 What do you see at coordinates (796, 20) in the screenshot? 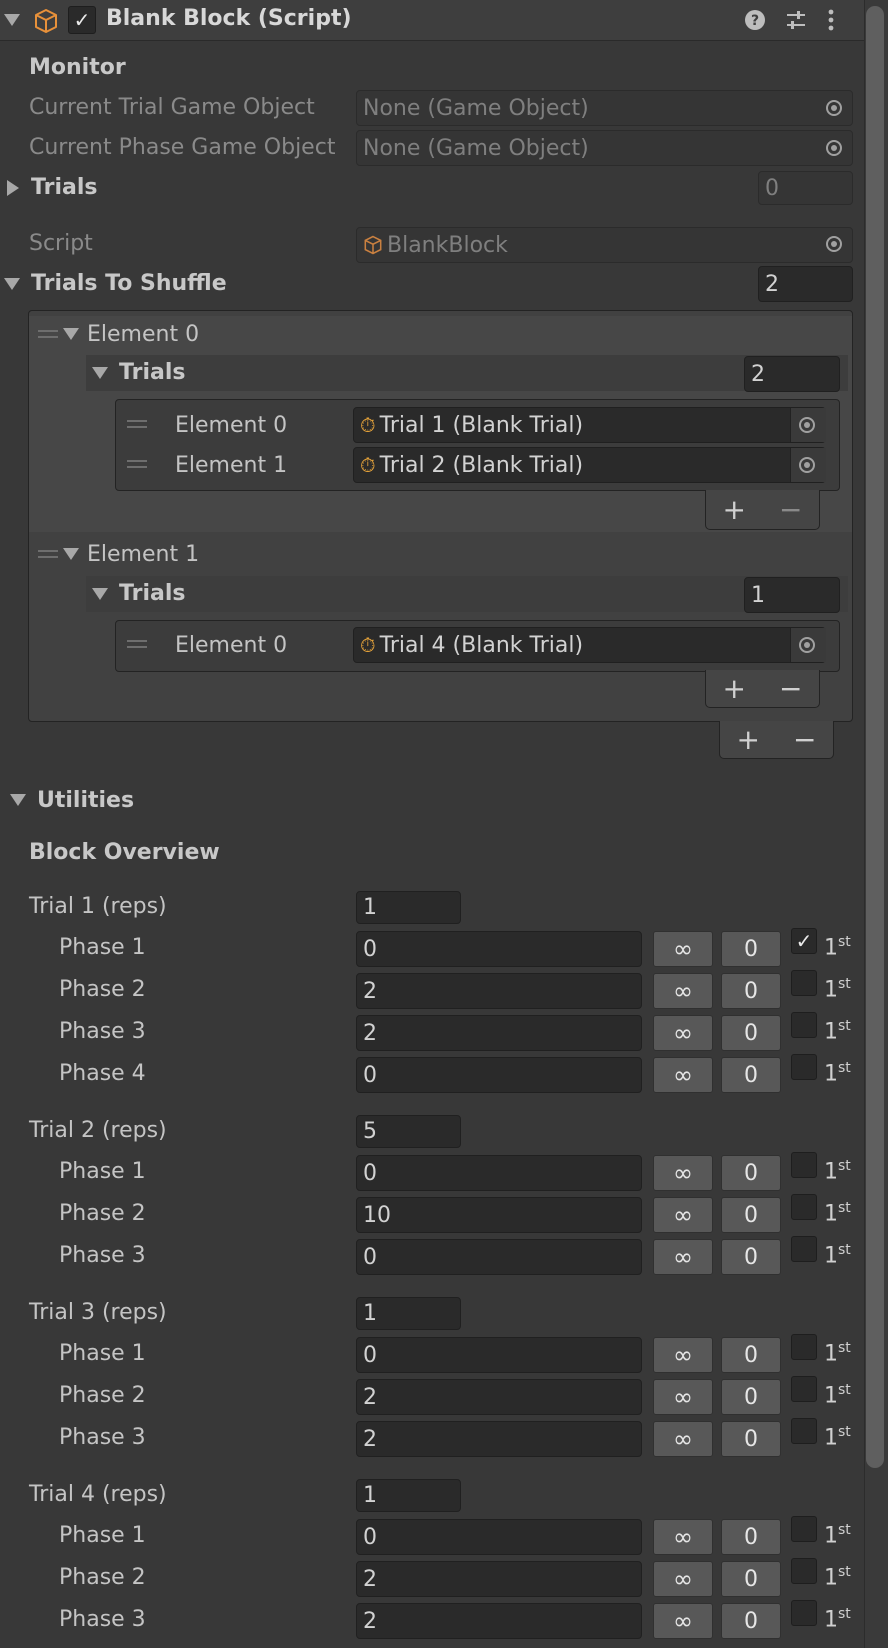
I see `preset-settings-icon` at bounding box center [796, 20].